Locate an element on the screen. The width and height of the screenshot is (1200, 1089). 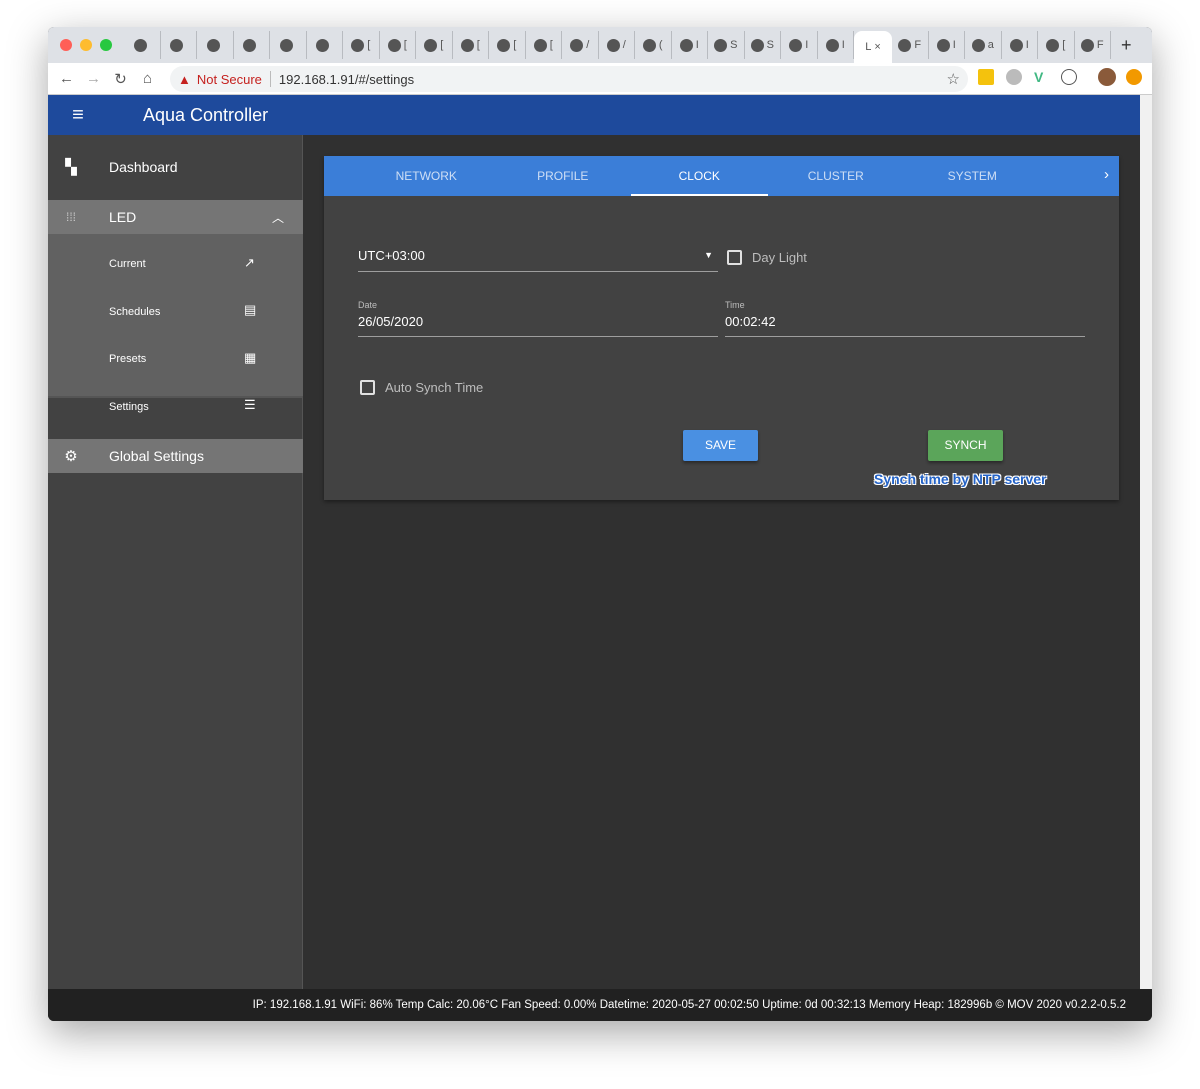
url-text: 192.168.1.91/#/settings is located at coordinates (346, 79).